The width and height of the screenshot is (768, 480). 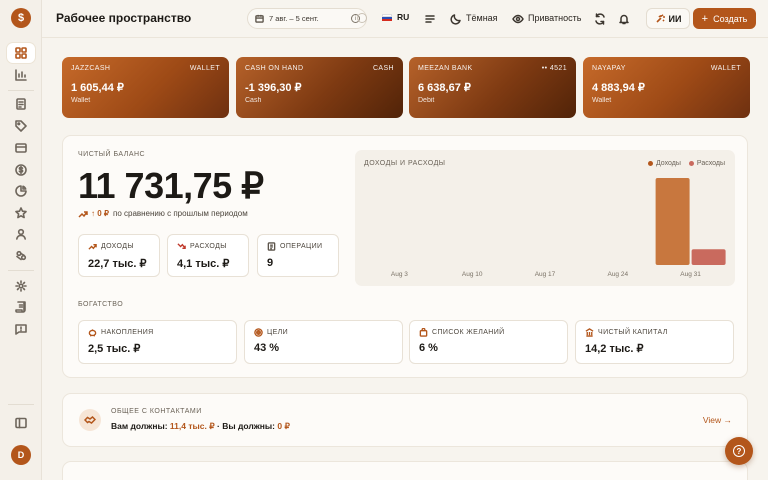 I want to click on user-avatar: D, so click(x=21, y=455).